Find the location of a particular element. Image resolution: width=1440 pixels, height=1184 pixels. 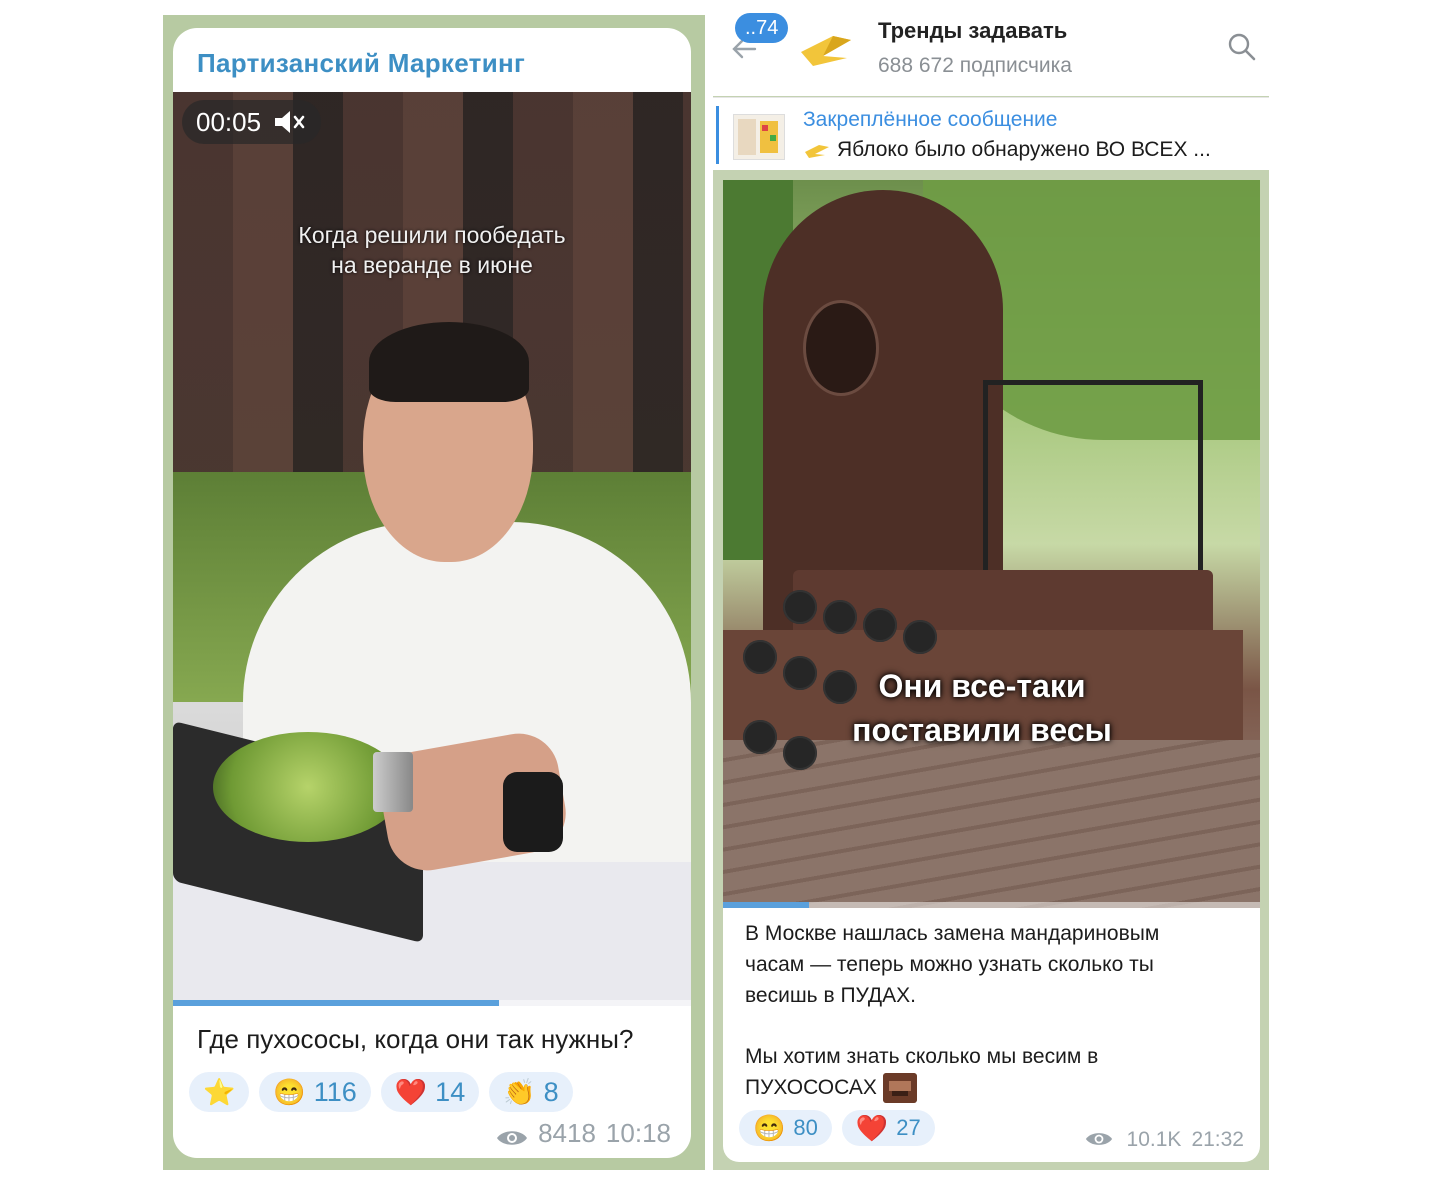

custom-face-emoji-icon is located at coordinates (899, 1088).